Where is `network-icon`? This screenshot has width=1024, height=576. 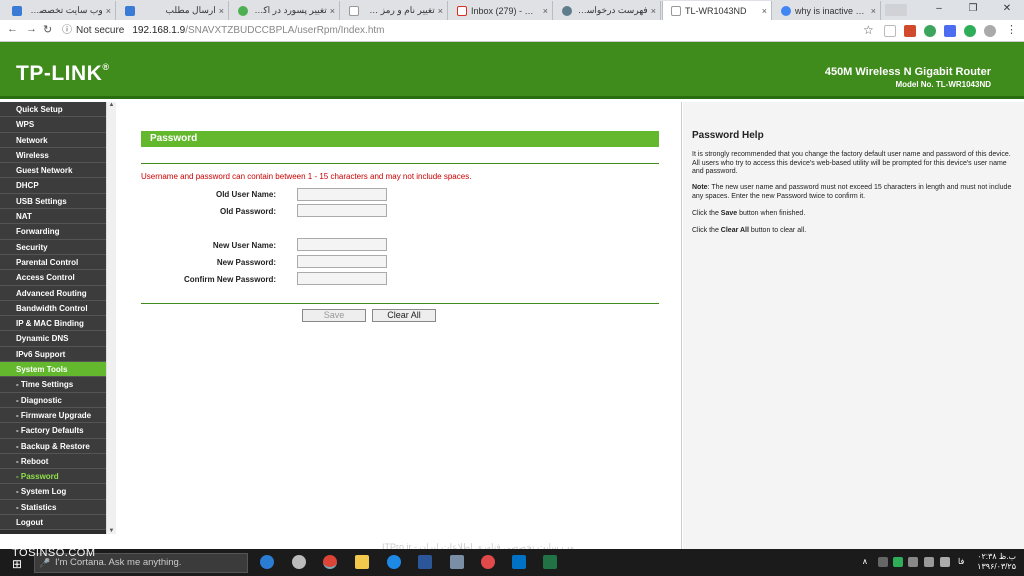 network-icon is located at coordinates (945, 562).